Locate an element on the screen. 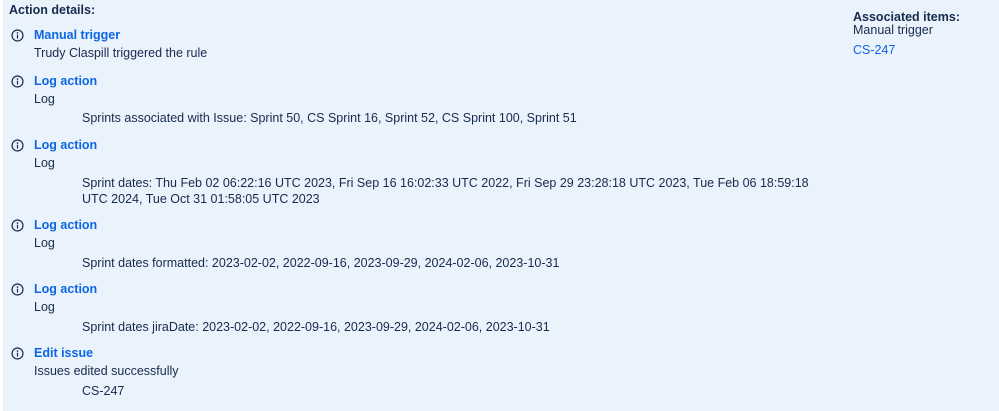 This screenshot has height=411, width=999. entry-subtitle: Trudy Claspill triggered the rule is located at coordinates (121, 53).